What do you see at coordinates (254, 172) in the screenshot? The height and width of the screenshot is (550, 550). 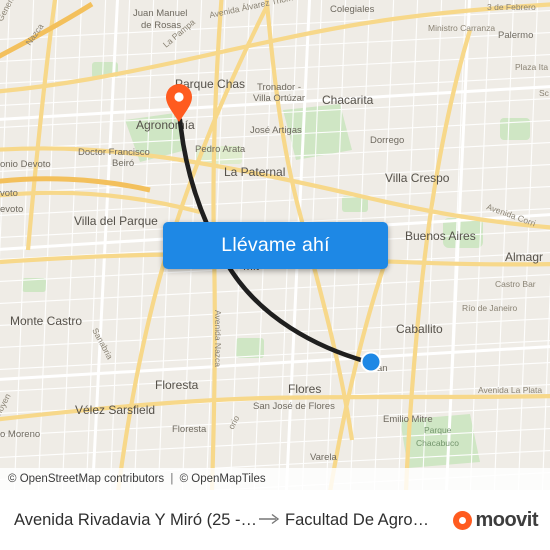 I see `map-label: La Paternal` at bounding box center [254, 172].